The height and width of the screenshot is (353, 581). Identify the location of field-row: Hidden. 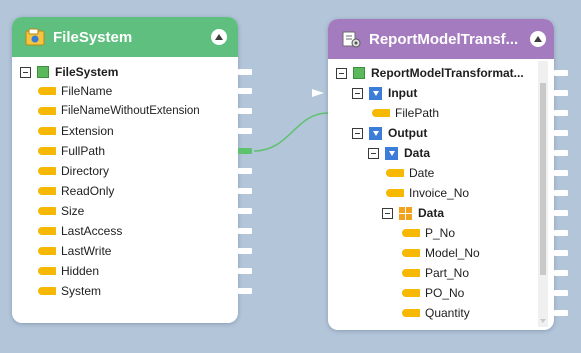
(68, 271).